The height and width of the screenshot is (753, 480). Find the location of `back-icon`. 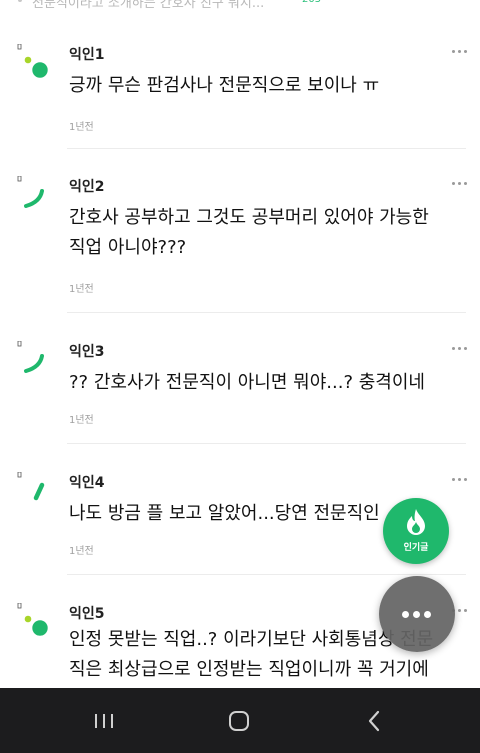

back-icon is located at coordinates (374, 721).